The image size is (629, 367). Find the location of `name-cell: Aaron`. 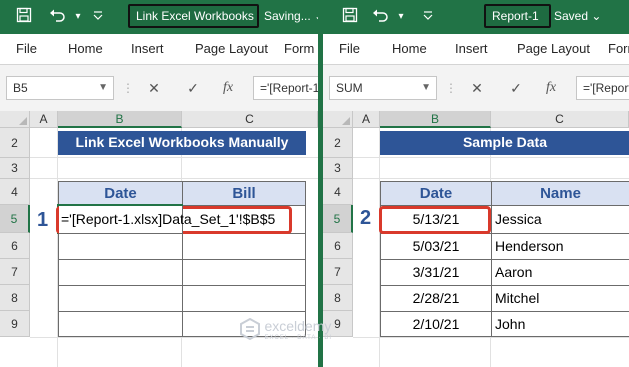

name-cell: Aaron is located at coordinates (560, 273).